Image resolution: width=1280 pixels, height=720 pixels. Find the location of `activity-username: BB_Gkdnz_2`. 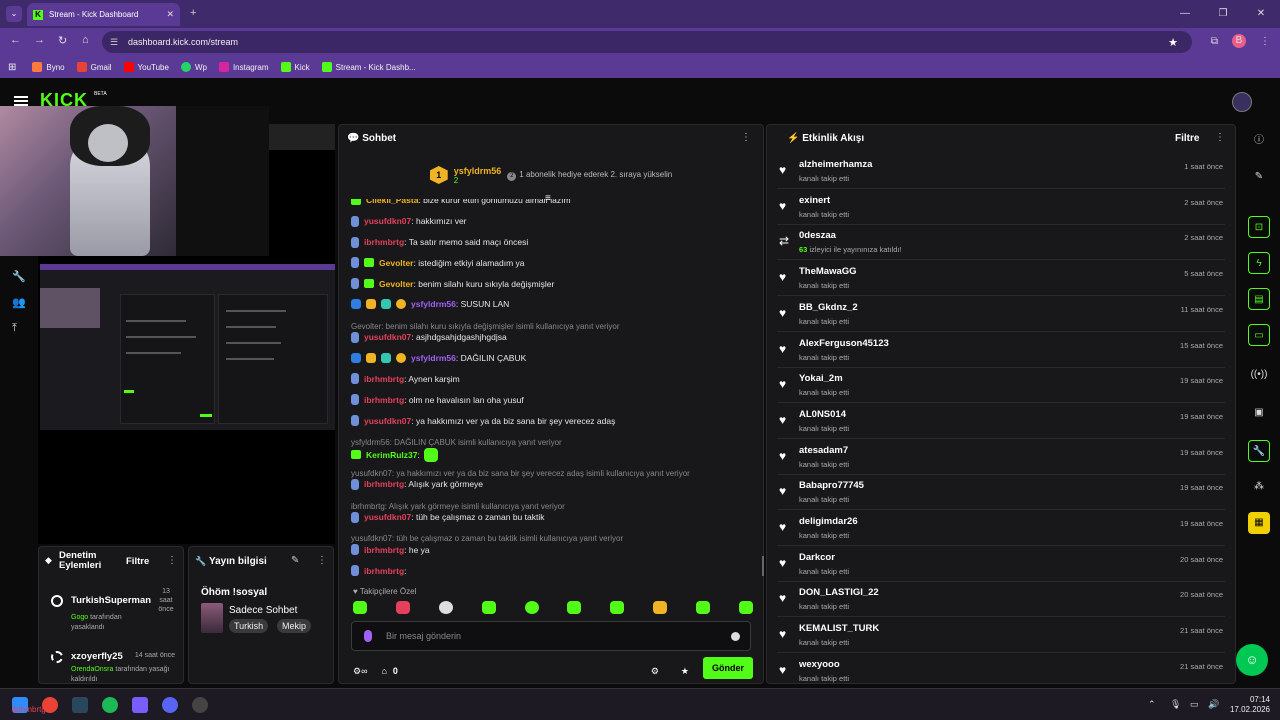

activity-username: BB_Gkdnz_2 is located at coordinates (828, 307).